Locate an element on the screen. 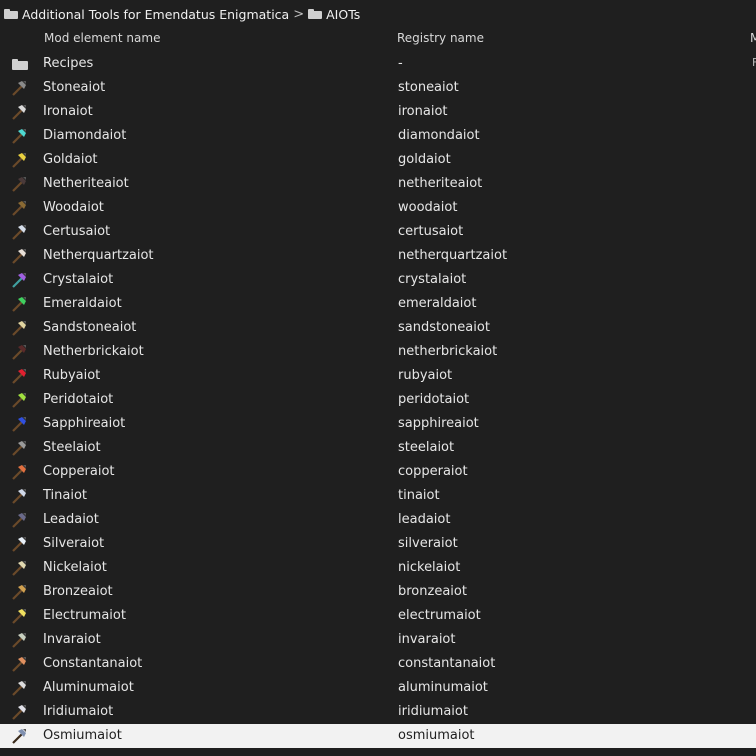 This screenshot has width=756, height=756. element-name: Silveraiot is located at coordinates (74, 543).